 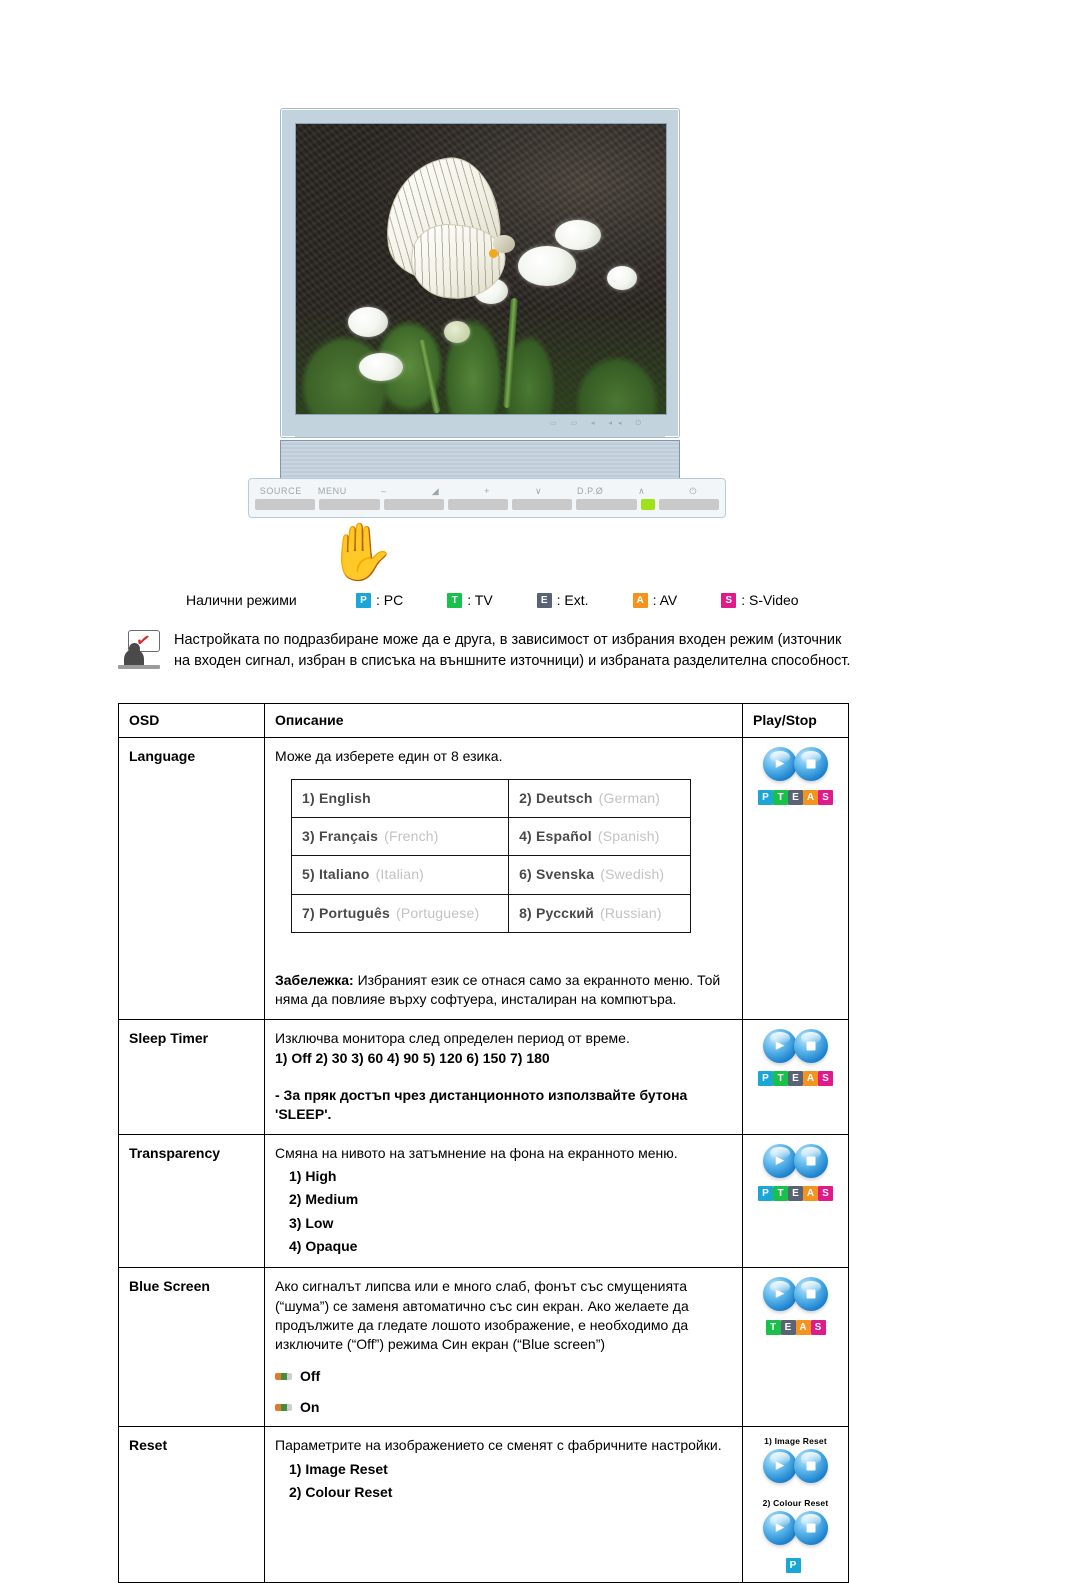 I want to click on header-play-stop: Play/Stop, so click(x=795, y=720).